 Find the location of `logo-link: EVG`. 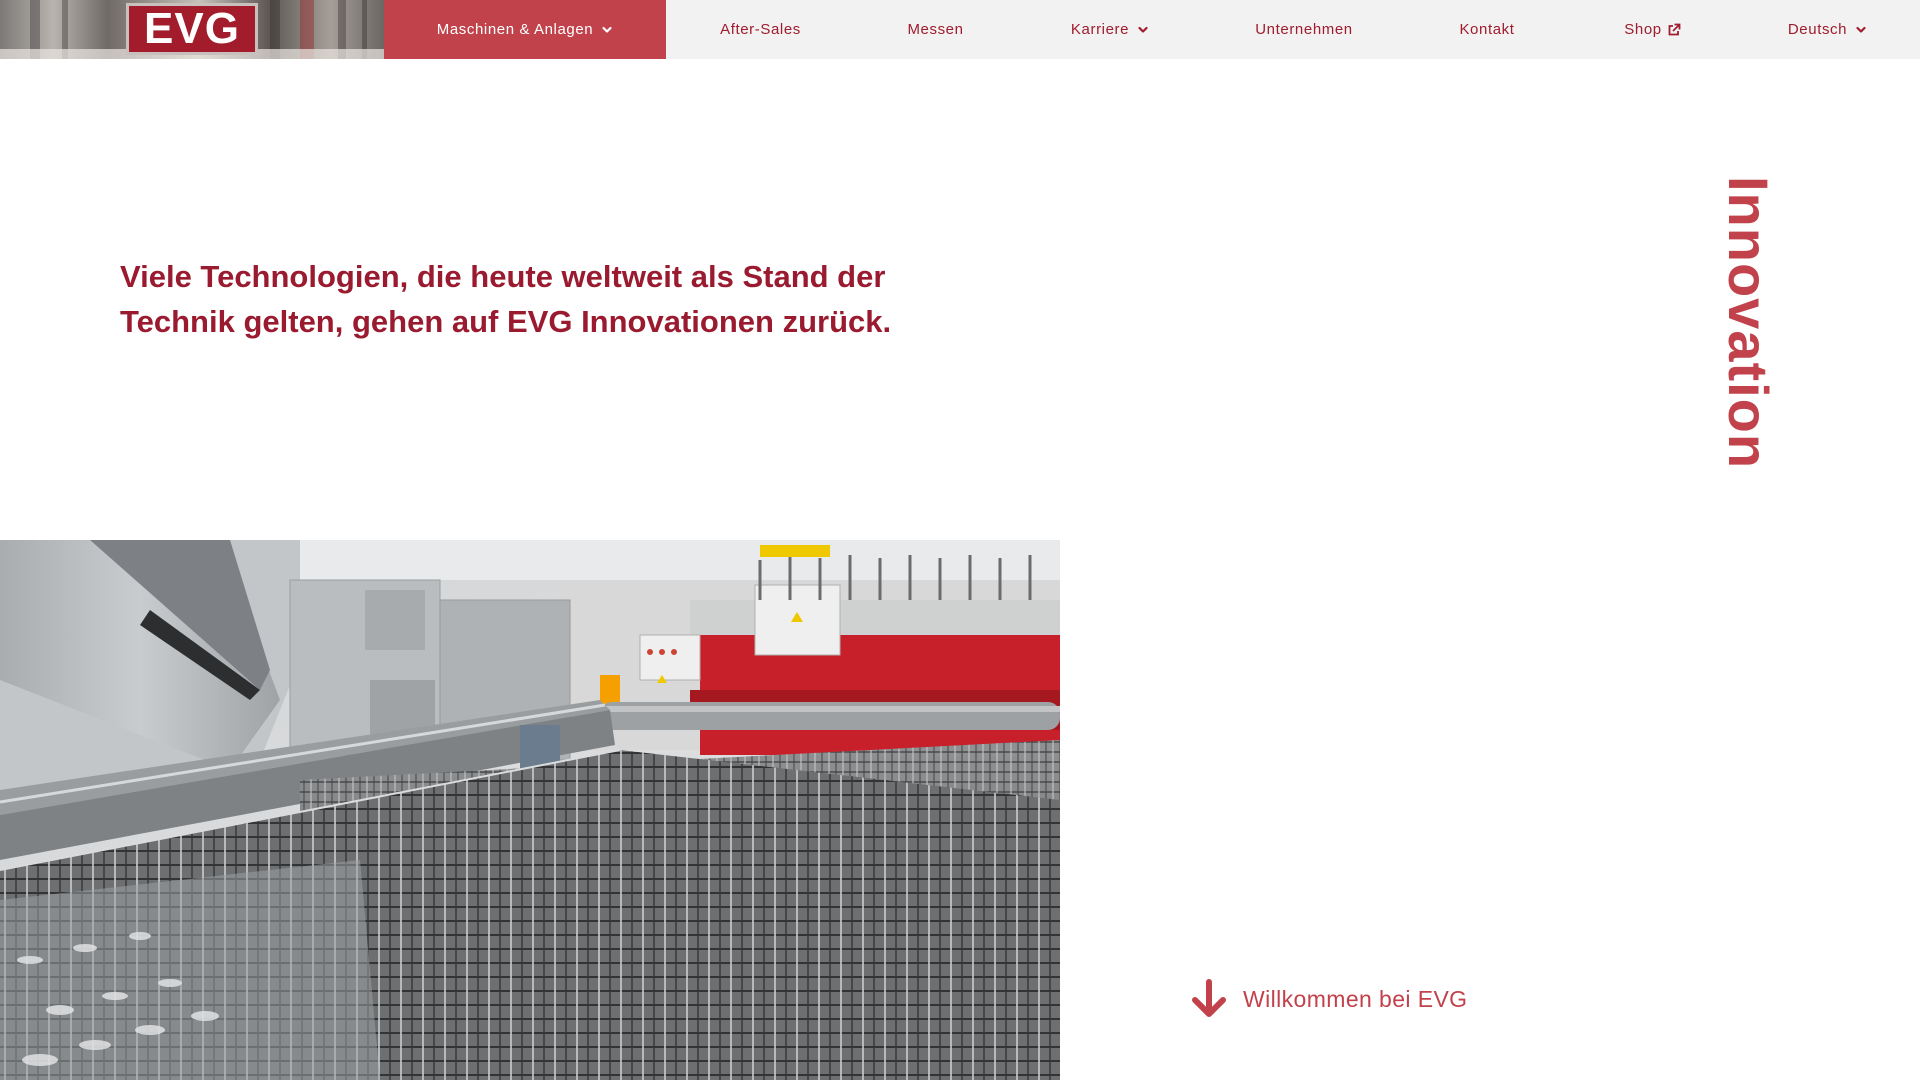

logo-link: EVG is located at coordinates (192, 29).